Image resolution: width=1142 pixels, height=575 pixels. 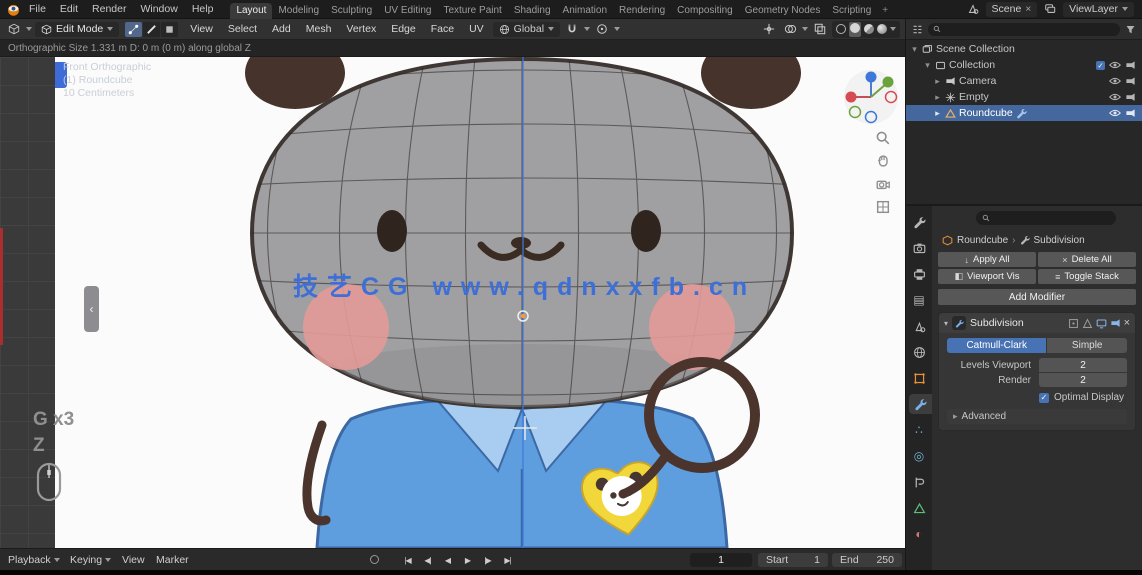 What do you see at coordinates (820, 29) in the screenshot?
I see `xray-toggle-icon` at bounding box center [820, 29].